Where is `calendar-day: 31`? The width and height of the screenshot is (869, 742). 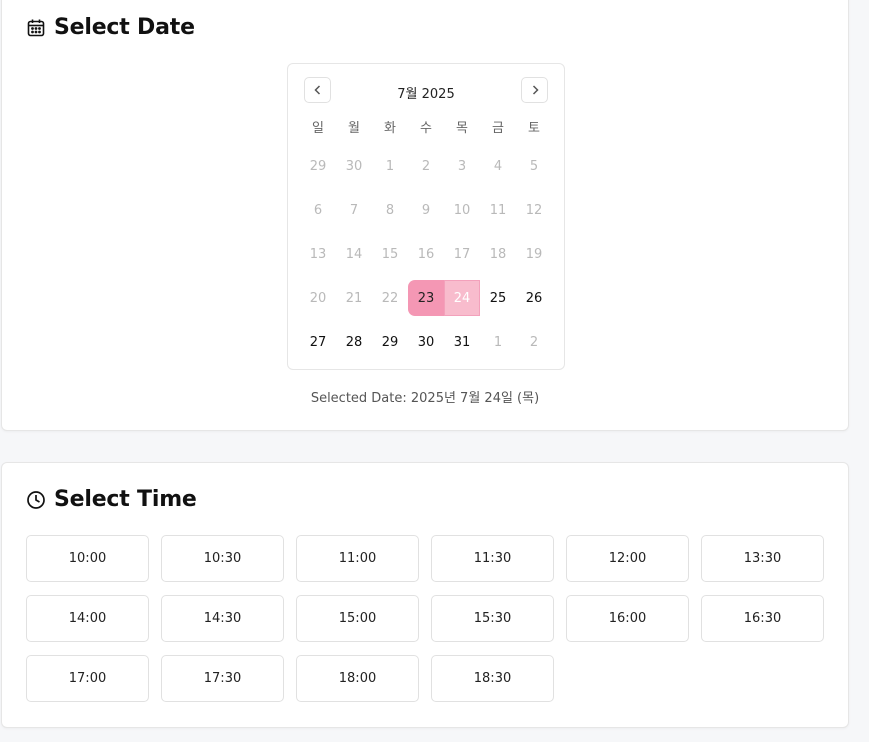
calendar-day: 31 is located at coordinates (462, 342).